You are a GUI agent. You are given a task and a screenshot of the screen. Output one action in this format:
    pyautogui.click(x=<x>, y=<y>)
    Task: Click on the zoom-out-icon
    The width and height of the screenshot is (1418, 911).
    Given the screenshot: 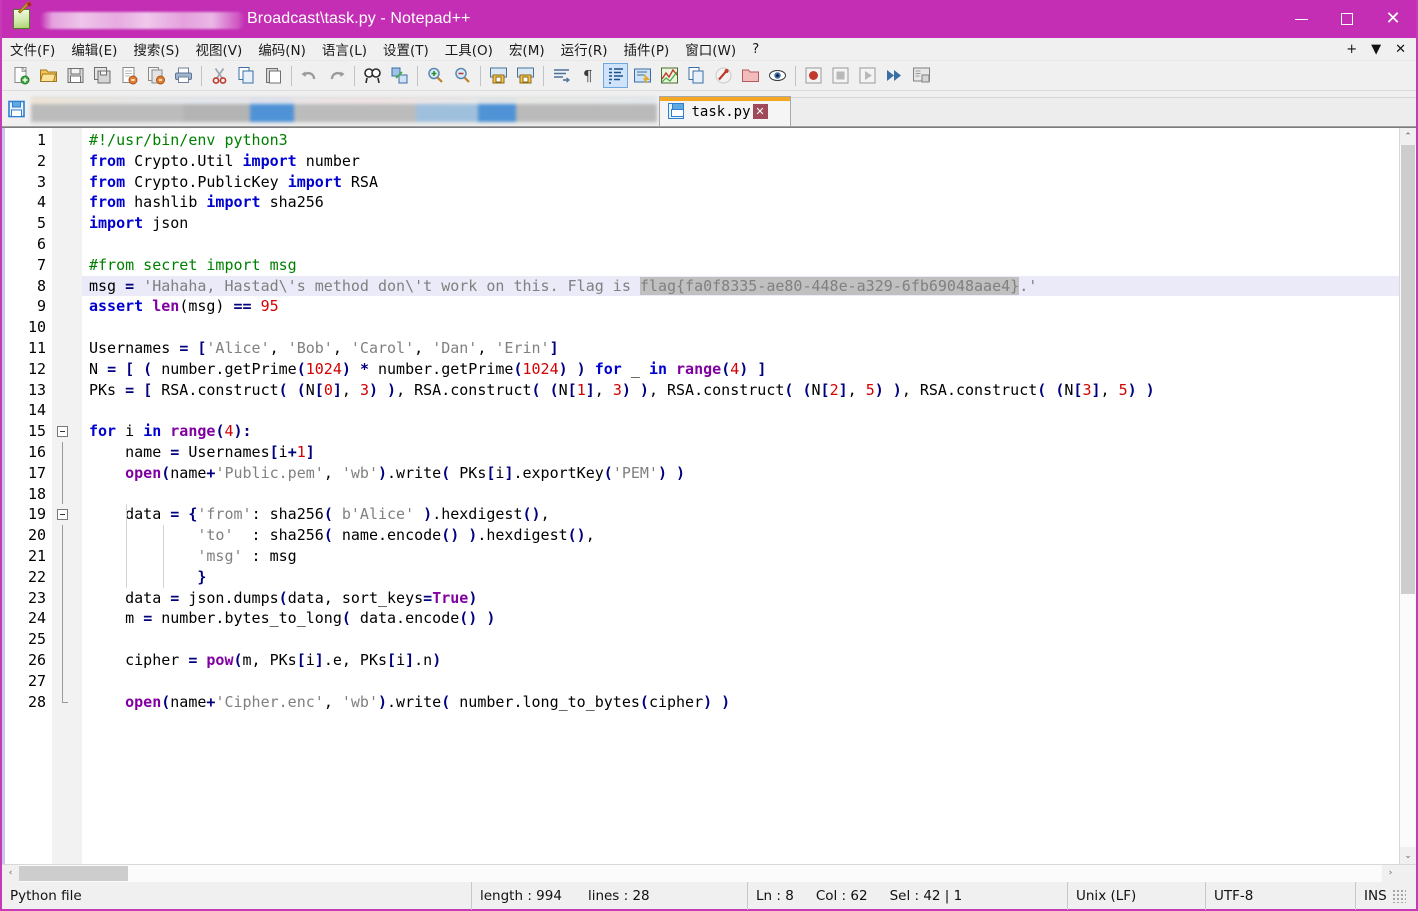 What is the action you would take?
    pyautogui.click(x=462, y=75)
    